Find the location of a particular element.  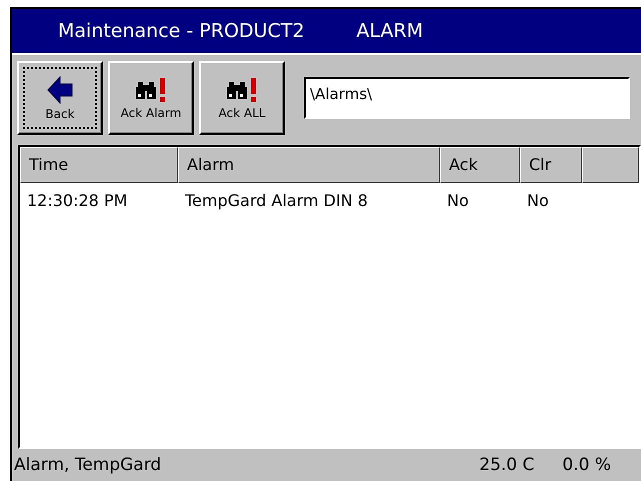

status-message: Alarm, TempGard is located at coordinates (88, 465).